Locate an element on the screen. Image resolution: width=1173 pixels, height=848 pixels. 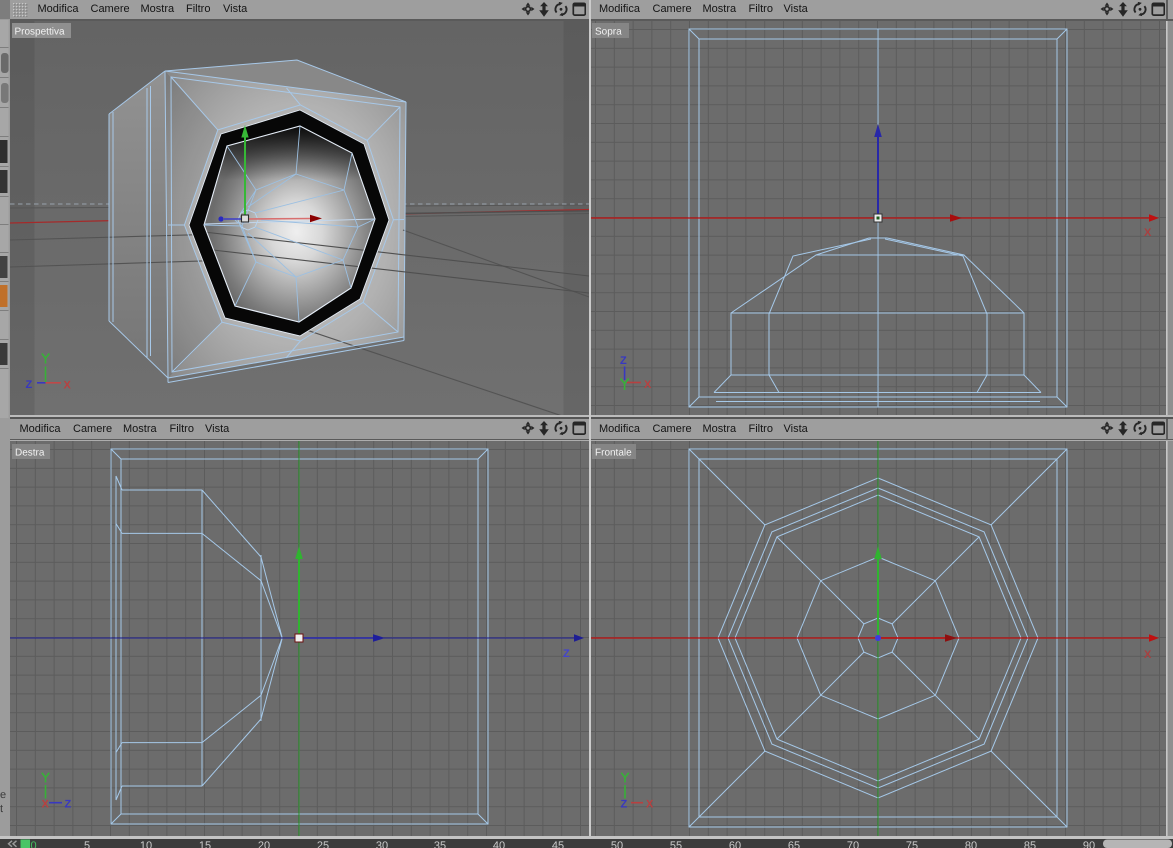
svg-text: 65 is located at coordinates (794, 844).